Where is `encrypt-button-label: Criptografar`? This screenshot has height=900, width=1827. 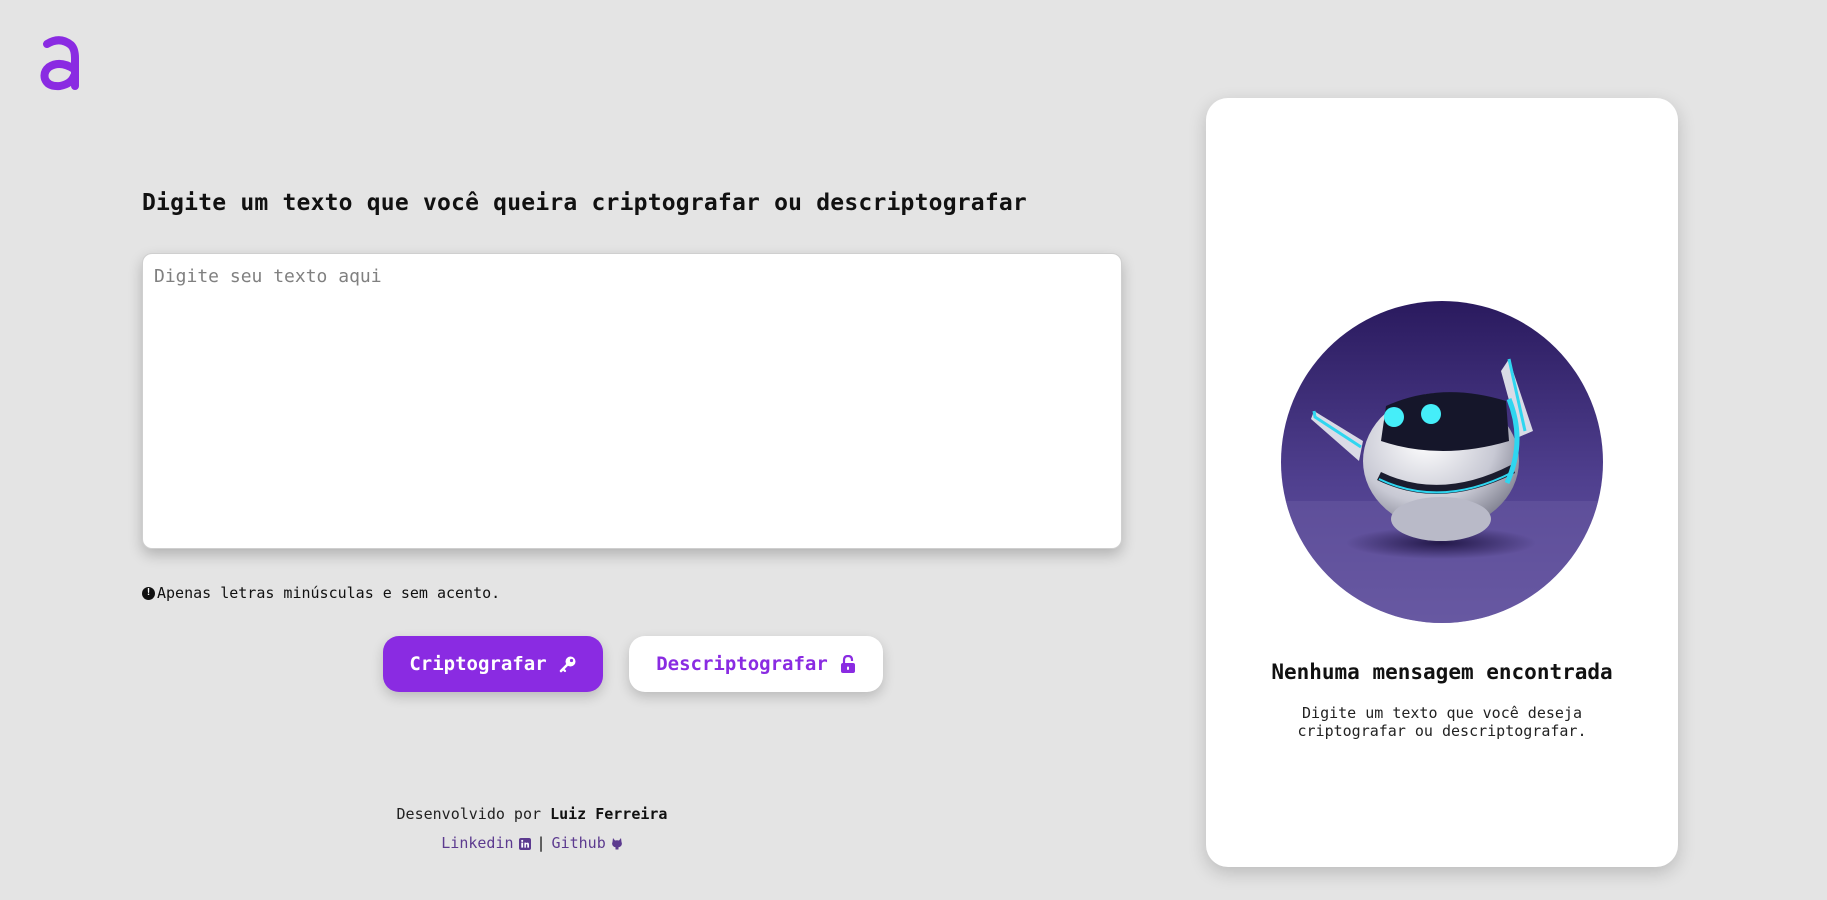 encrypt-button-label: Criptografar is located at coordinates (478, 664).